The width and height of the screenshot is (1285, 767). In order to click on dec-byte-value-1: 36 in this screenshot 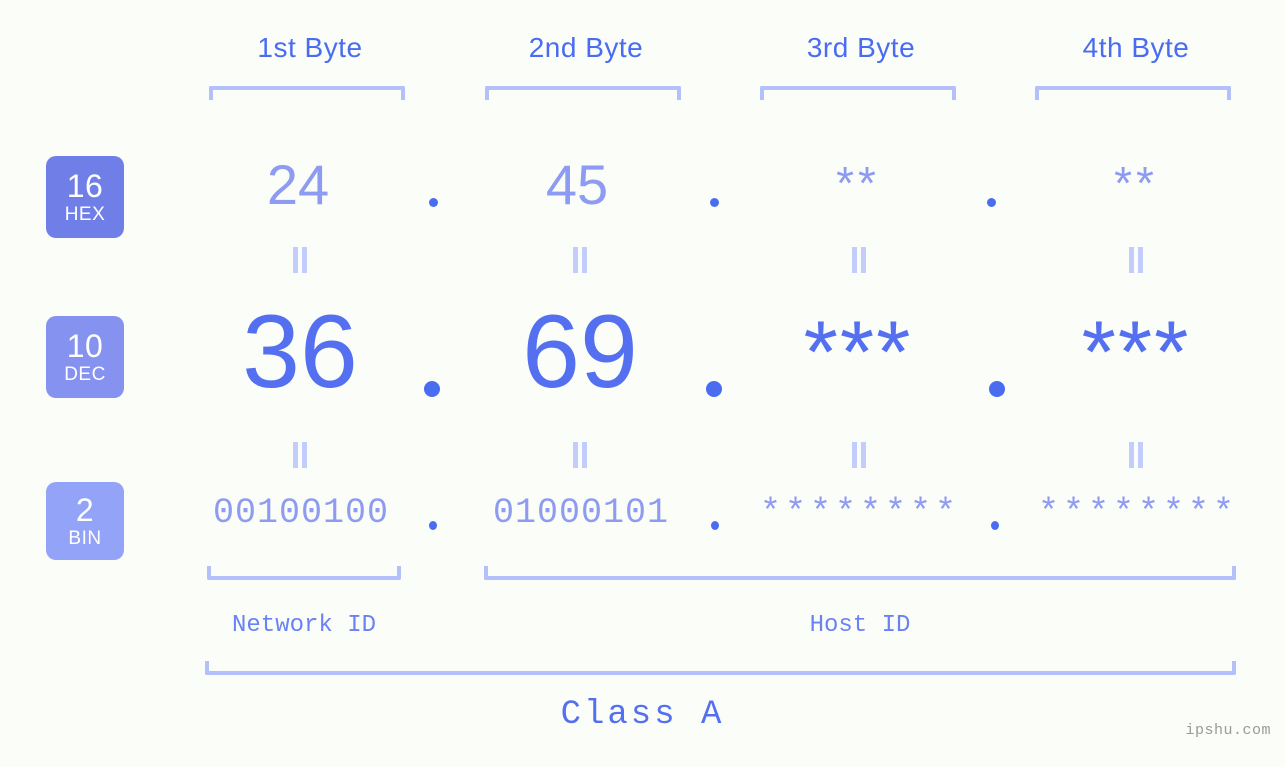, I will do `click(300, 352)`.